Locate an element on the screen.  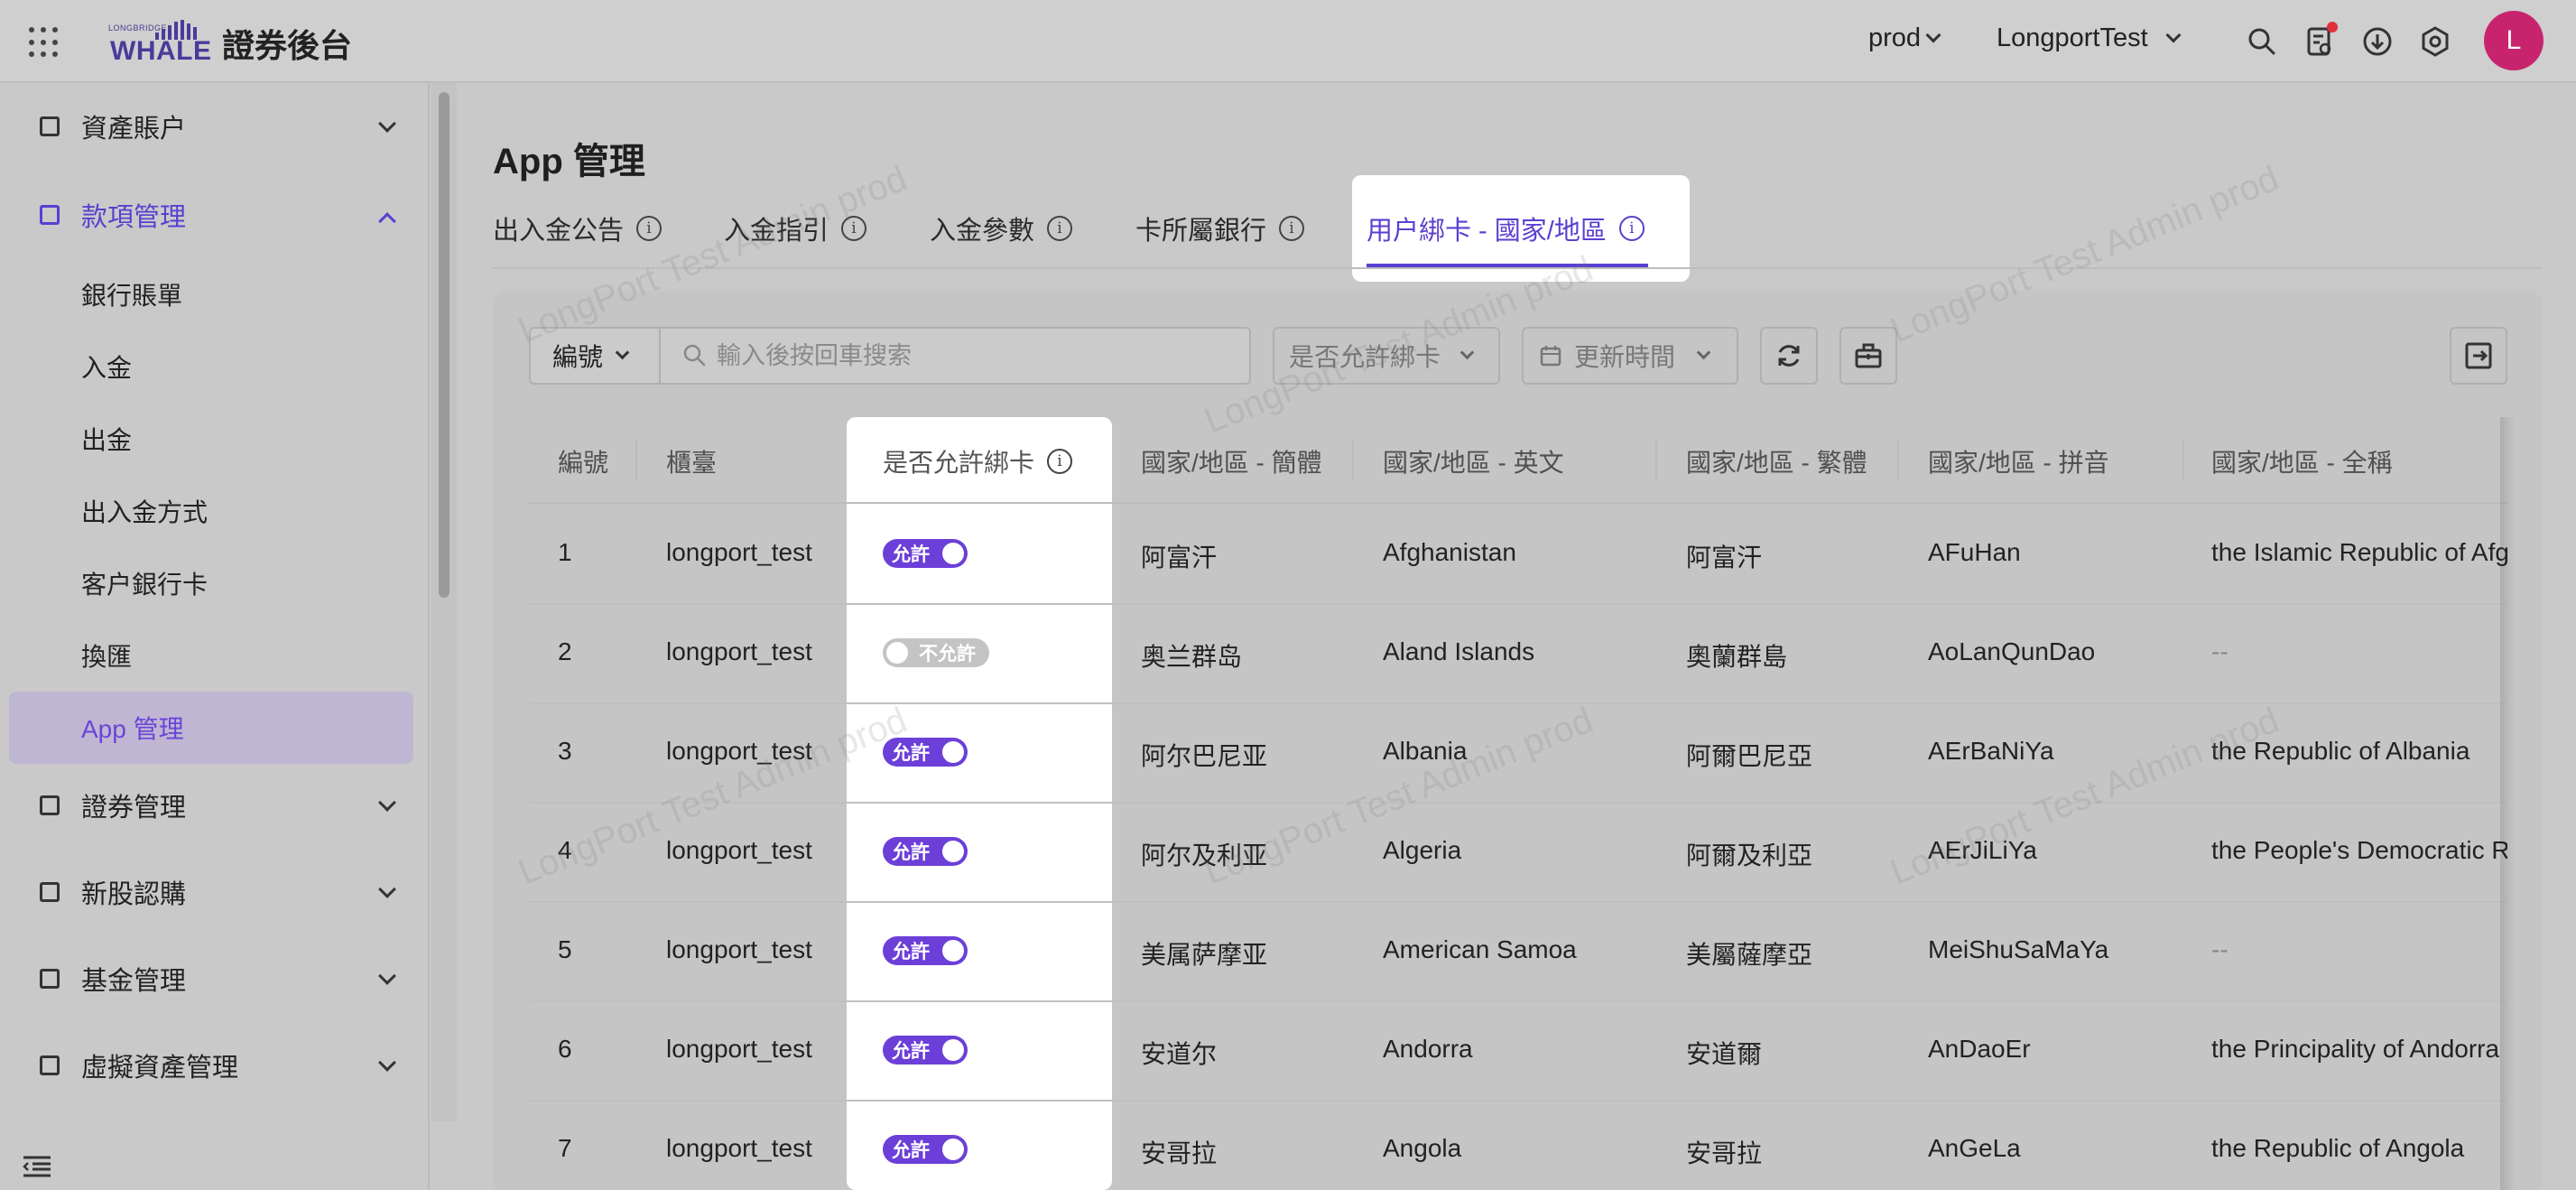
tab-card-binding-regions: 用户綁卡 - 國家/地區 i is located at coordinates (1506, 228).